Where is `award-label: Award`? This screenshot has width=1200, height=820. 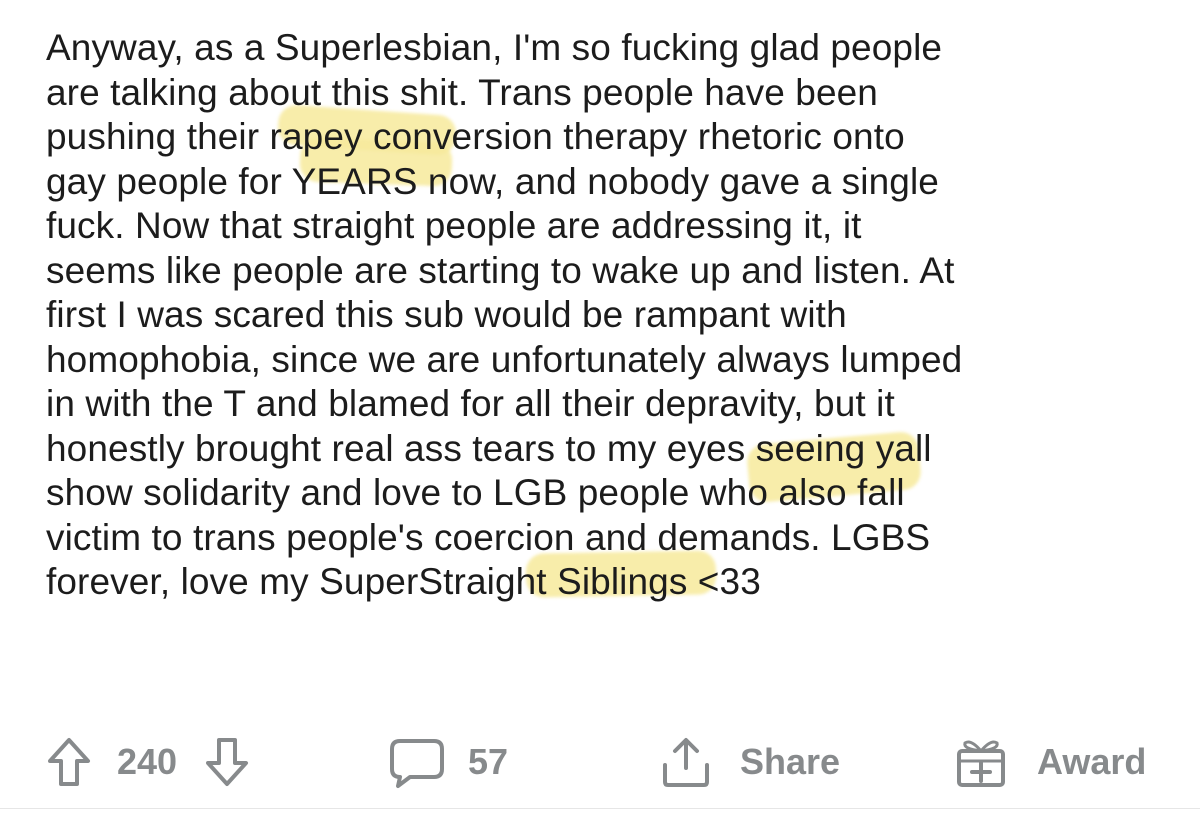
award-label: Award is located at coordinates (1092, 761).